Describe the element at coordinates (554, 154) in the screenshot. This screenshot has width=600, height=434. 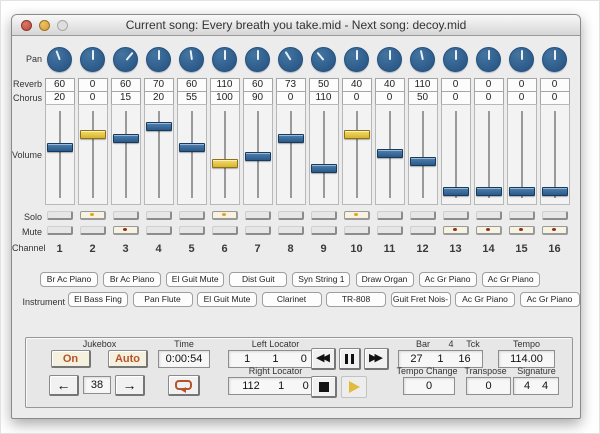
I see `volume-slider-ch16` at that location.